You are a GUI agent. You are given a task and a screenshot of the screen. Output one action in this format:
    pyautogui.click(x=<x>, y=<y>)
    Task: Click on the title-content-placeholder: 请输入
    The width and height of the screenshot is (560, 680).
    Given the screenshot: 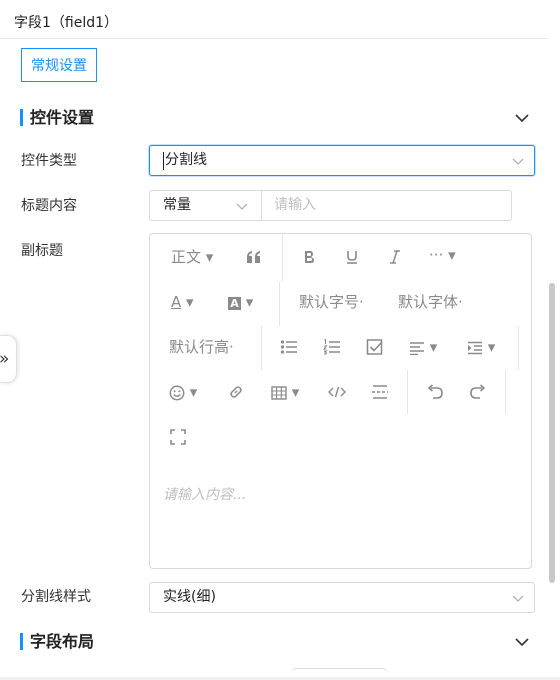 What is the action you would take?
    pyautogui.click(x=295, y=205)
    